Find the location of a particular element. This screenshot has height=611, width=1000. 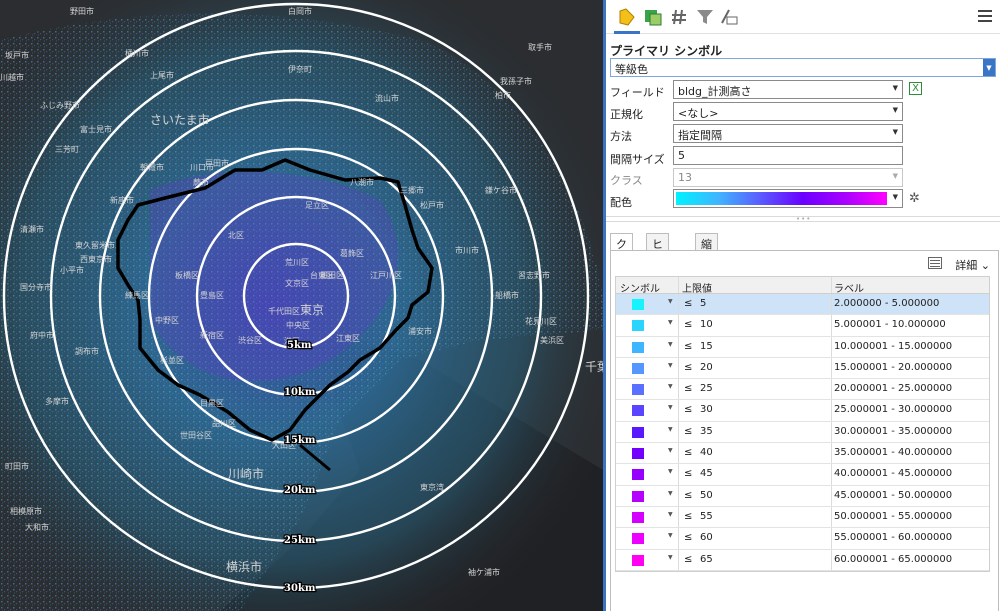

tab-classes: クラス is located at coordinates (621, 258).